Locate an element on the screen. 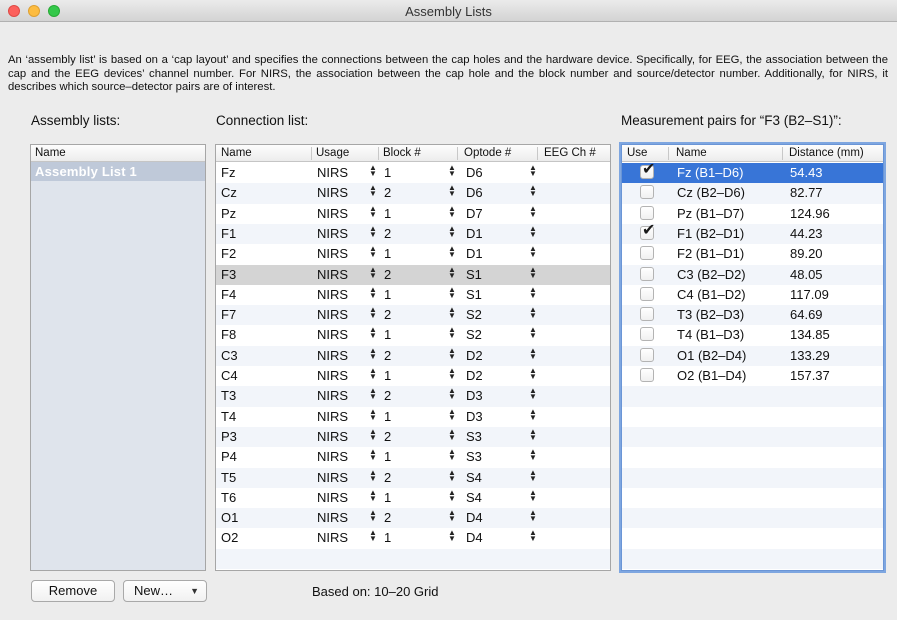  assembly-lists-header: Name is located at coordinates (118, 153).